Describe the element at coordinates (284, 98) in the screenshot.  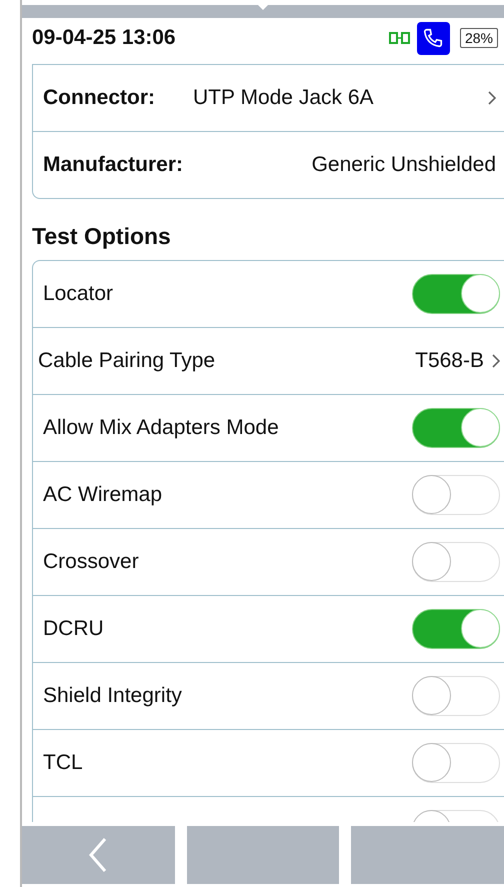
I see `detail-value: UTP Mode Jack 6A` at that location.